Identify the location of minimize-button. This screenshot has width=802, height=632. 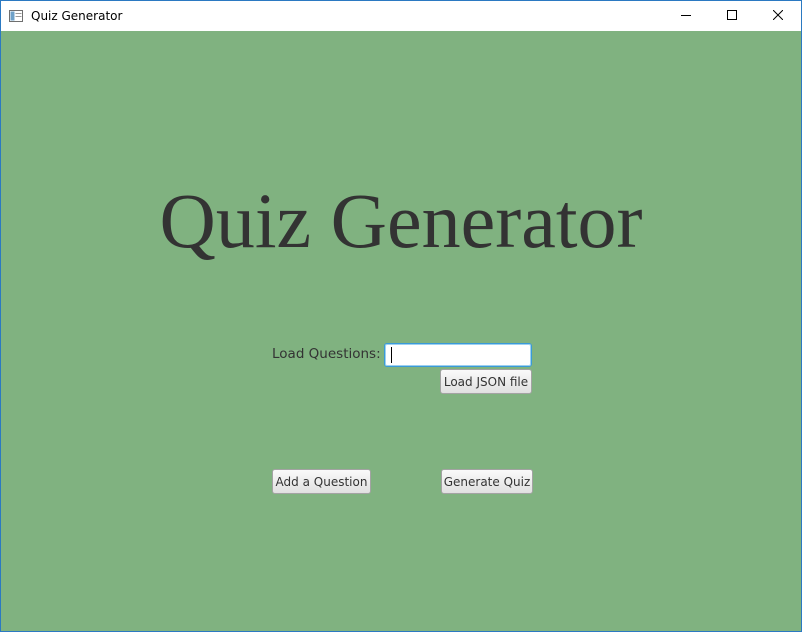
(686, 16).